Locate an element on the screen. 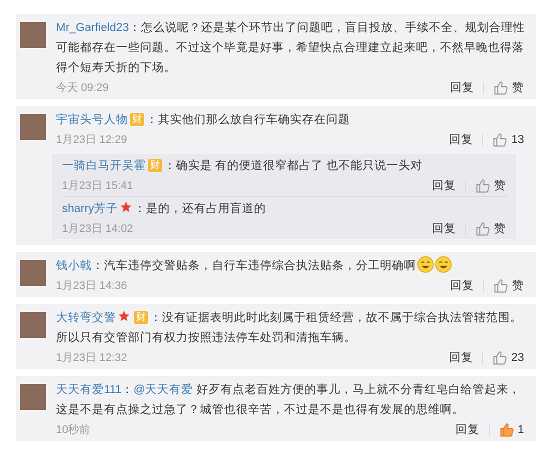 The height and width of the screenshot is (474, 550). username-link: 大转弯交警 is located at coordinates (86, 318).